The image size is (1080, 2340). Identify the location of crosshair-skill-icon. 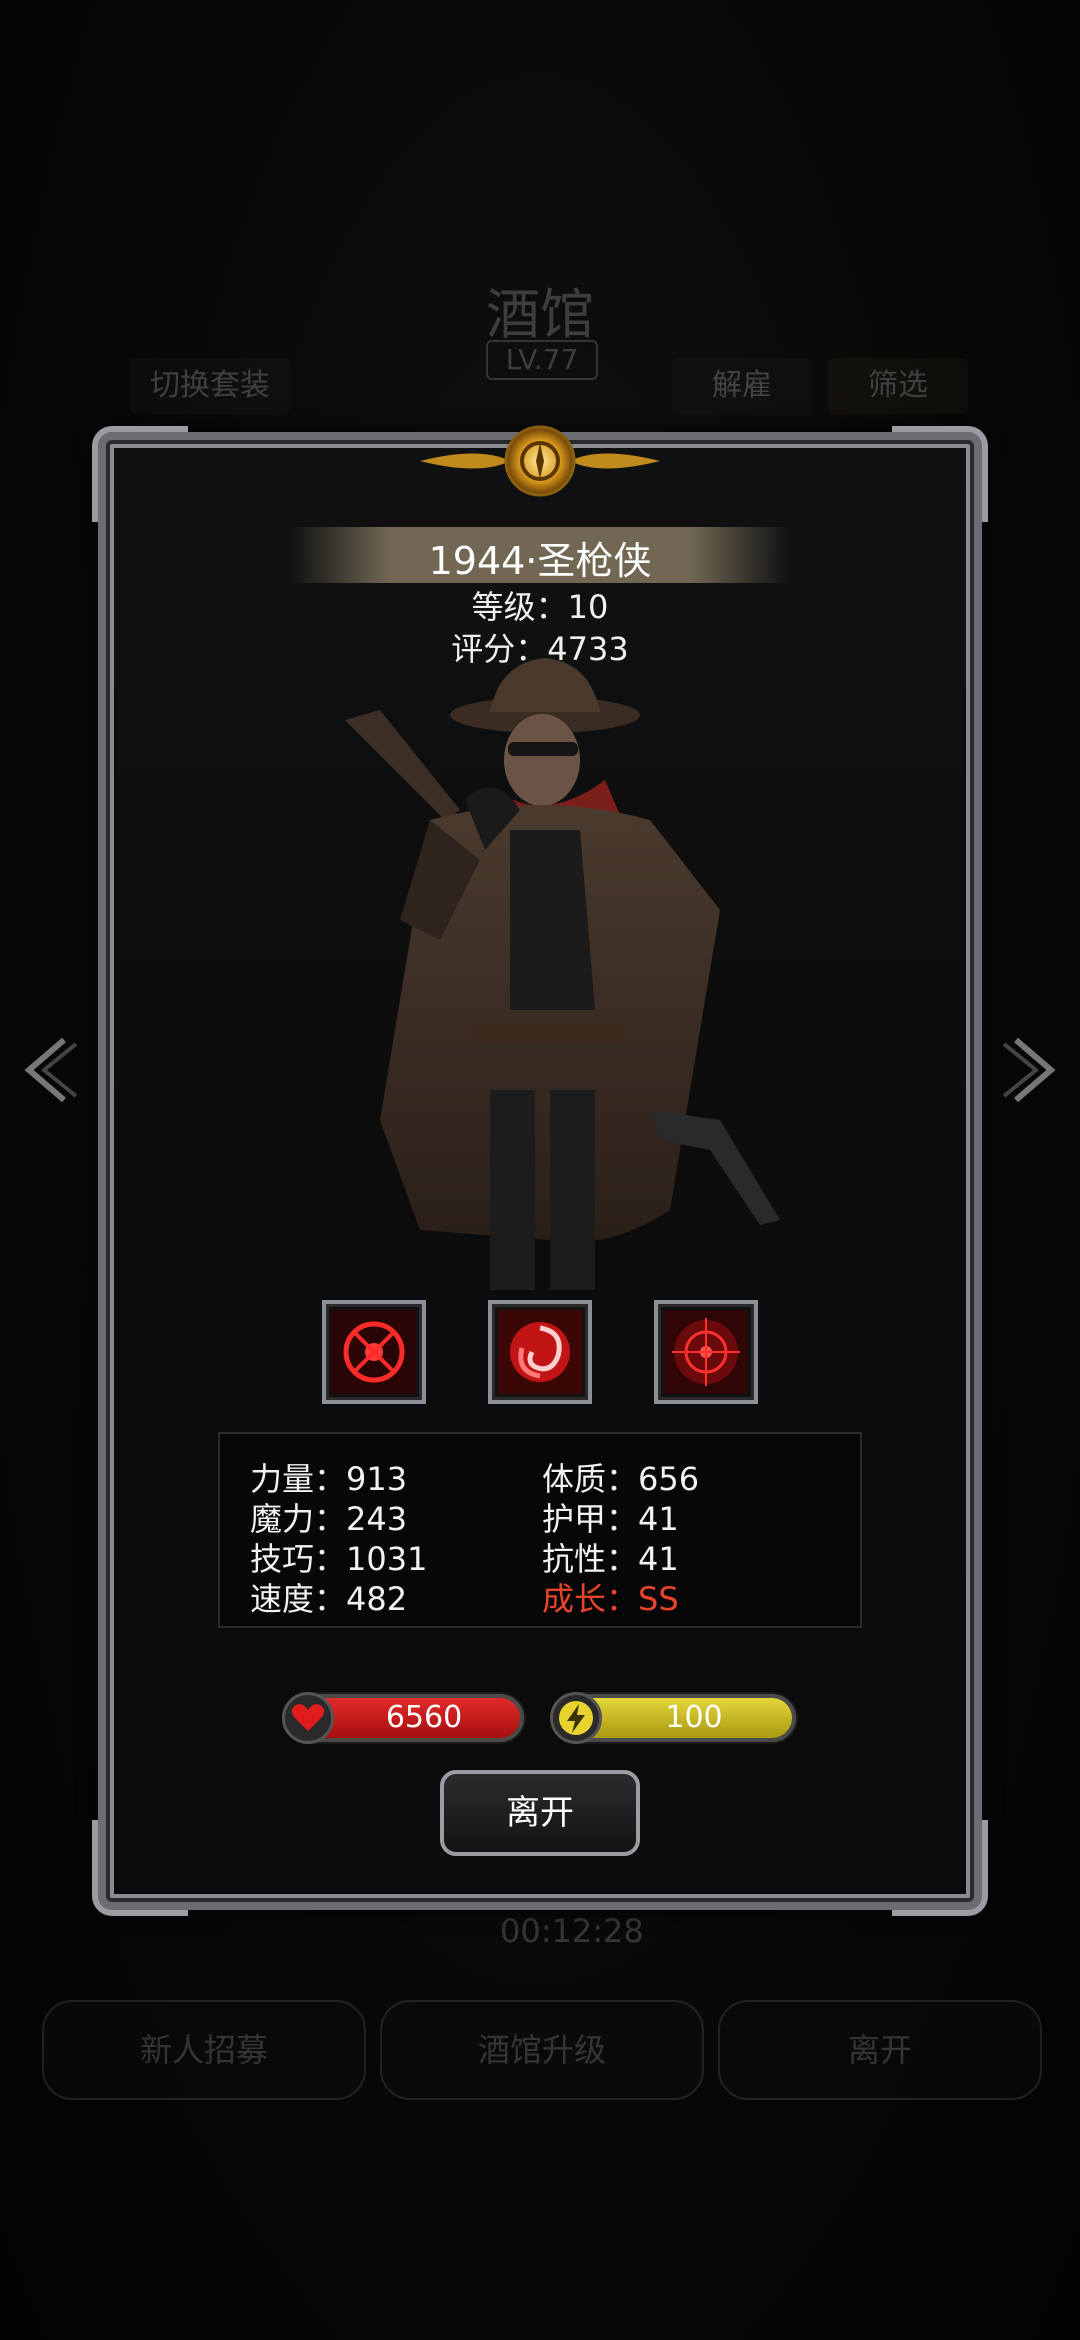
(374, 1352).